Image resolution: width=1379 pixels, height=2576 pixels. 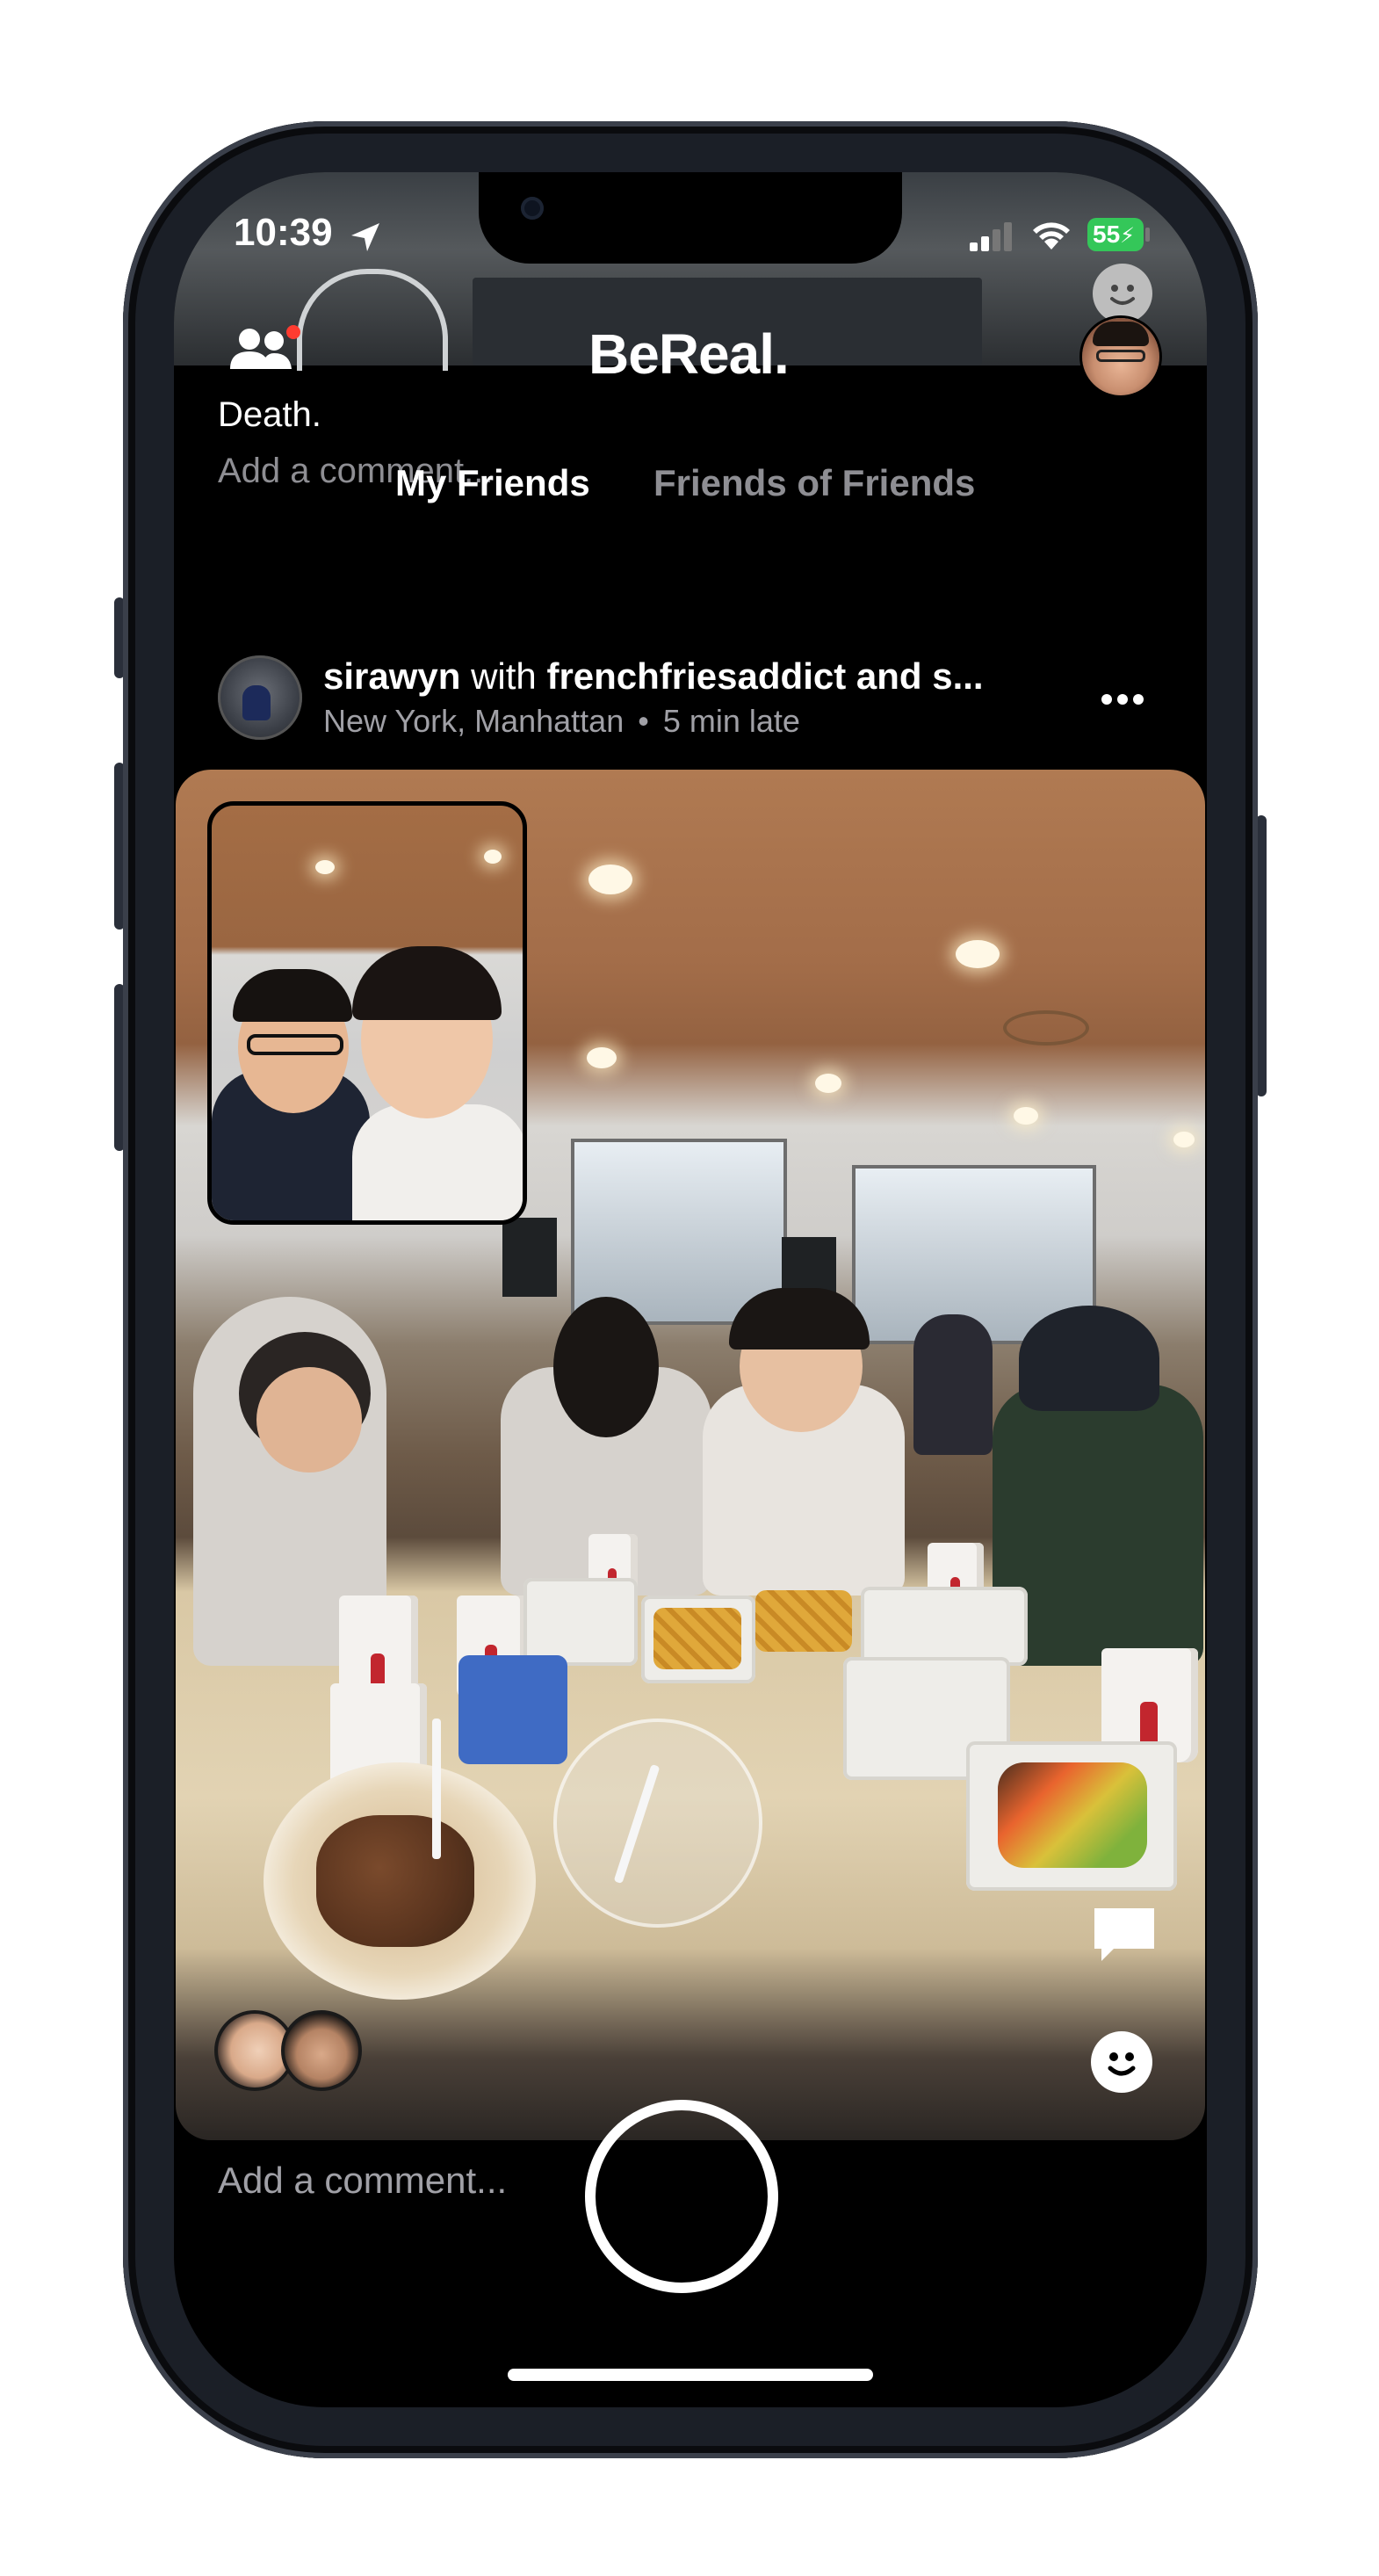 What do you see at coordinates (264, 349) in the screenshot?
I see `friends-icon` at bounding box center [264, 349].